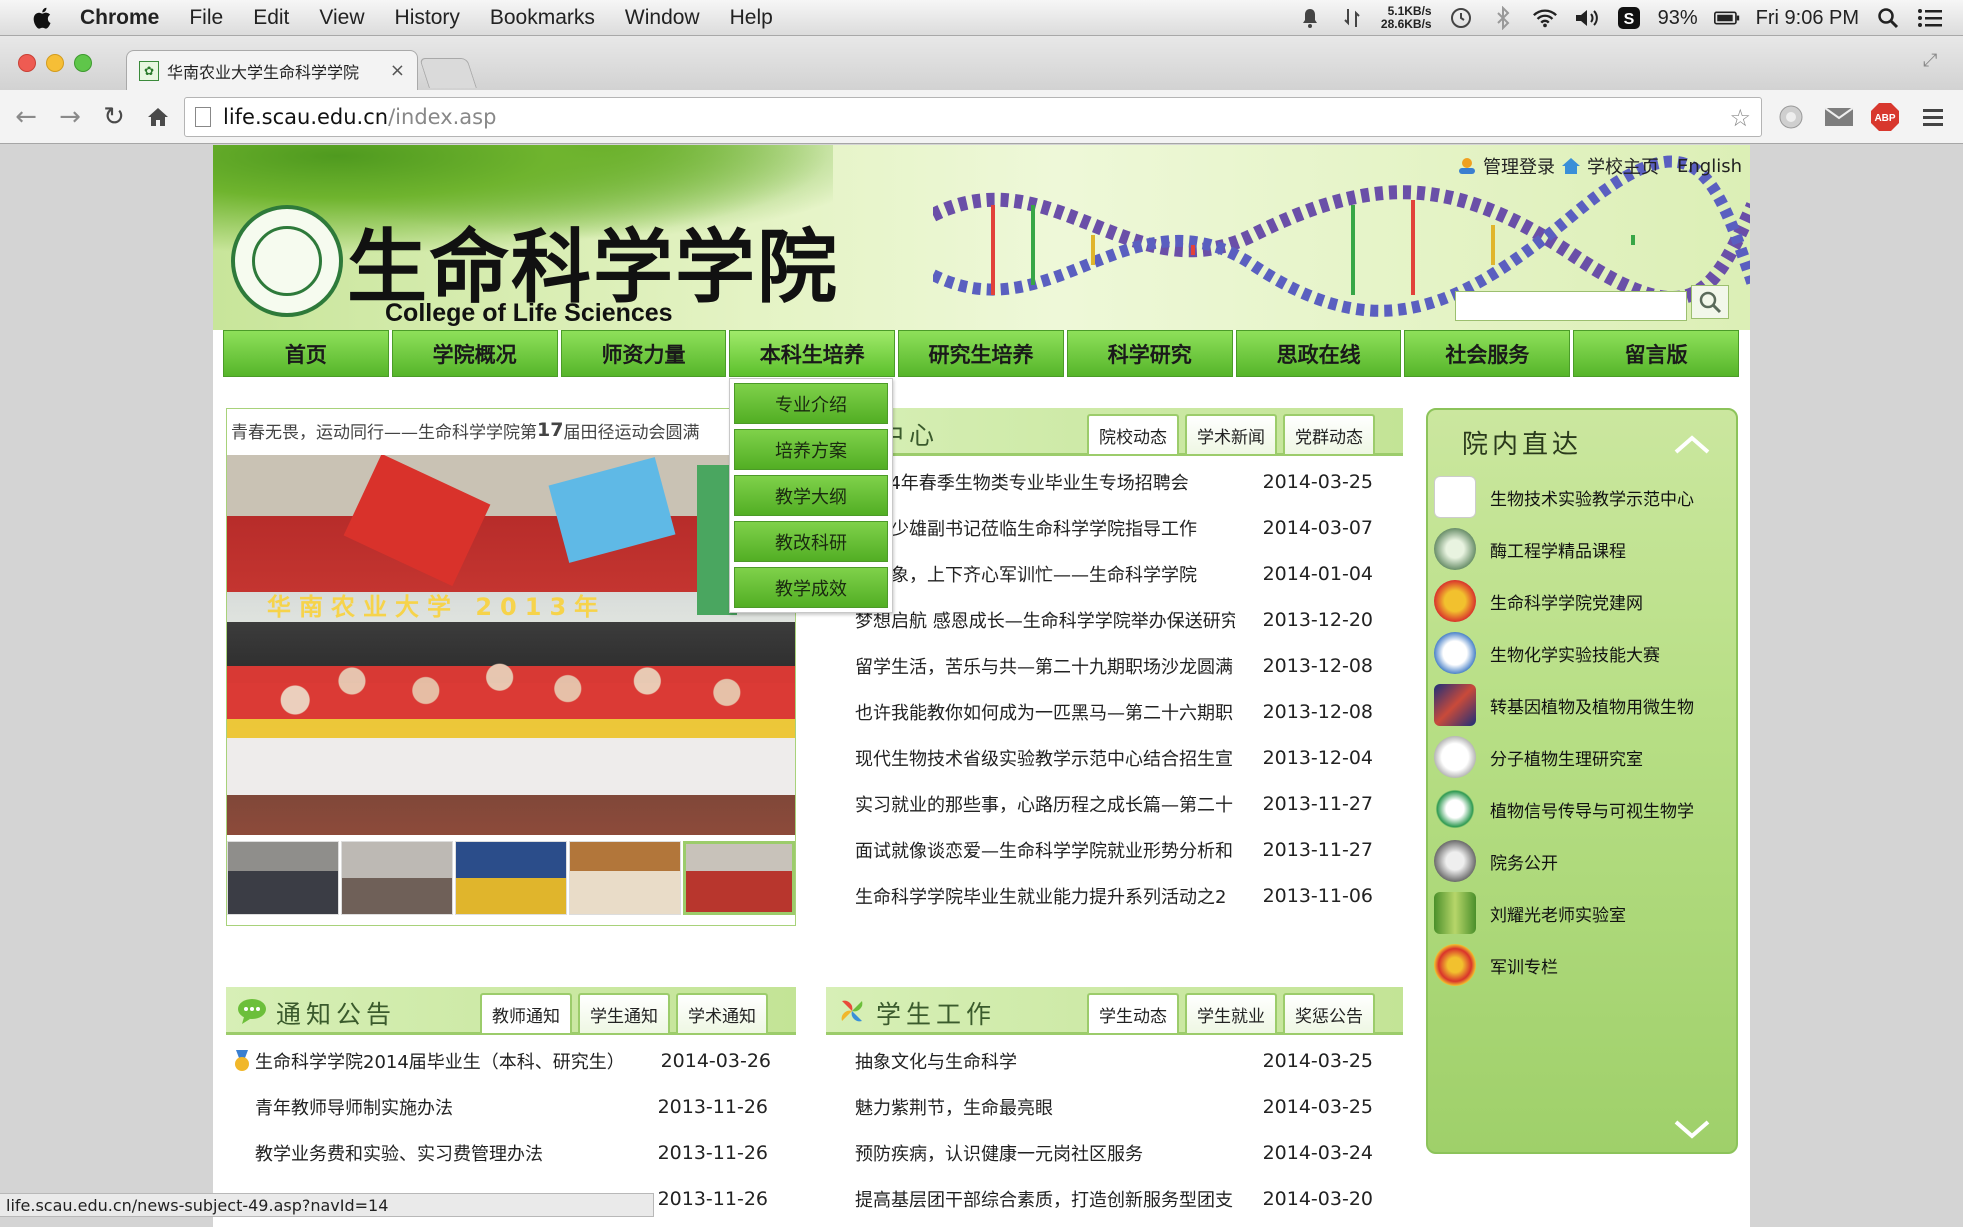  I want to click on notice-item-title: 生命科学学院2014届毕业生（本科、研究生）, so click(455, 1061).